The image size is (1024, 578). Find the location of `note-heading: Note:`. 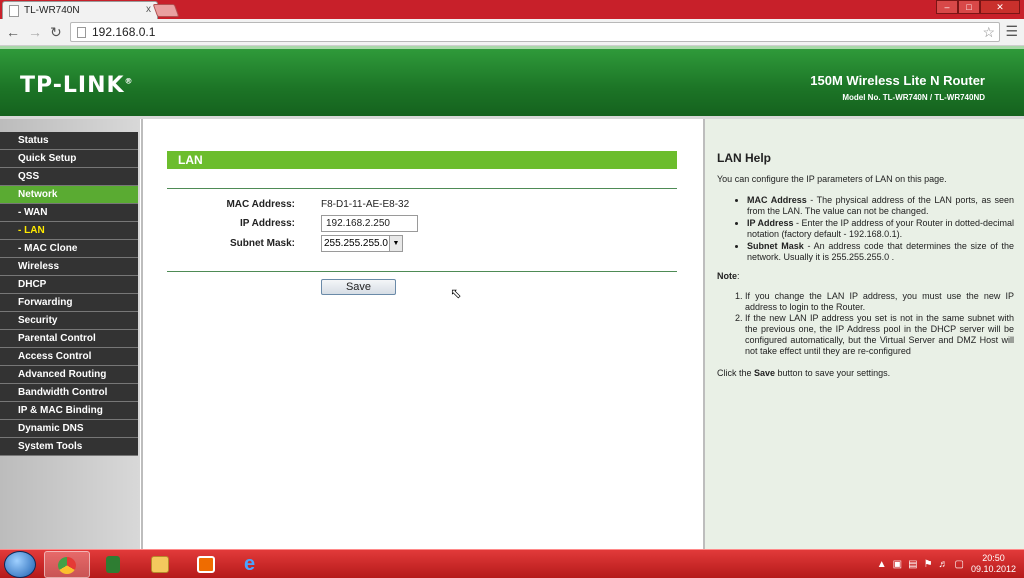

note-heading: Note: is located at coordinates (728, 276).